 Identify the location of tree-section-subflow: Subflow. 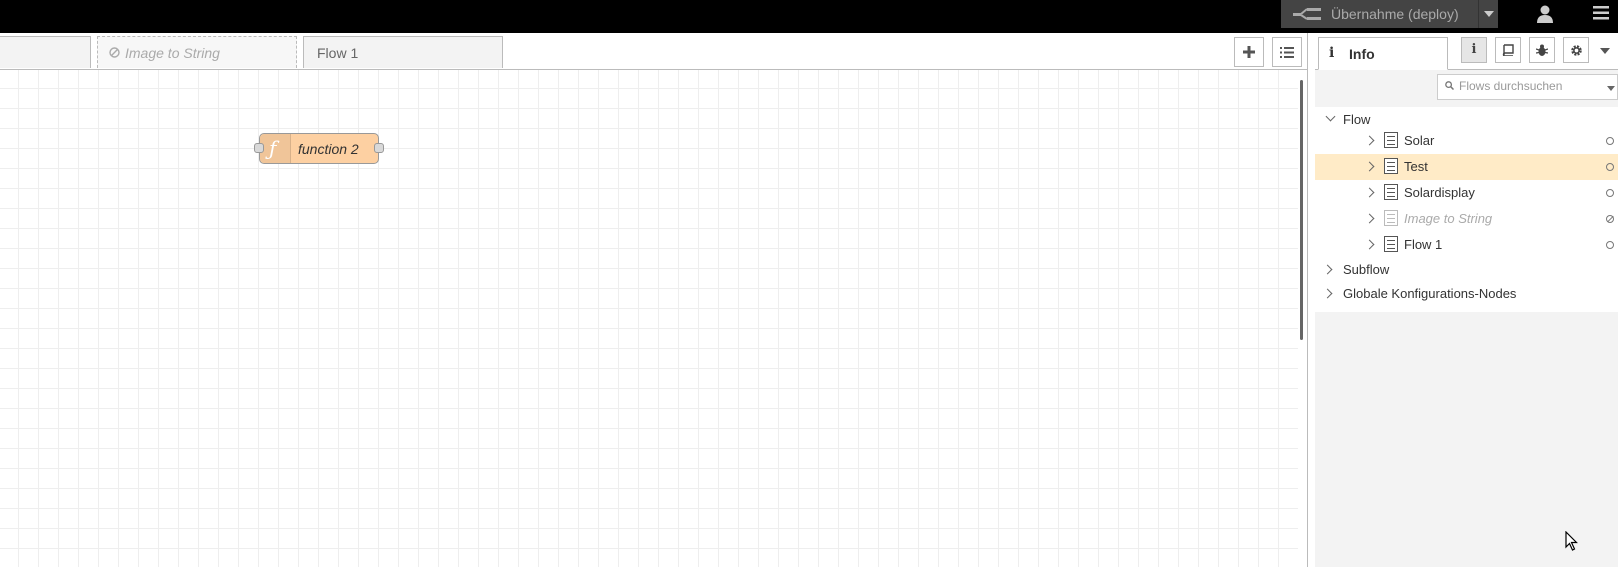
(1466, 270).